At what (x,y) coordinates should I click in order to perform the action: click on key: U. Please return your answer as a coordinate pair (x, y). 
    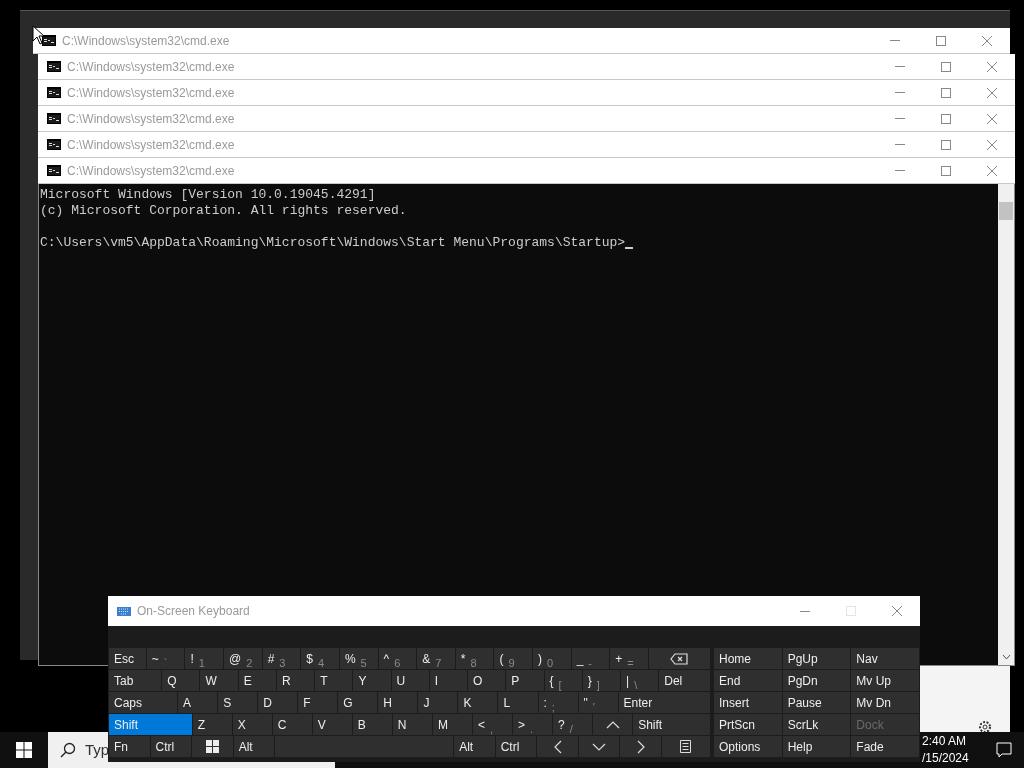
    Looking at the image, I should click on (410, 680).